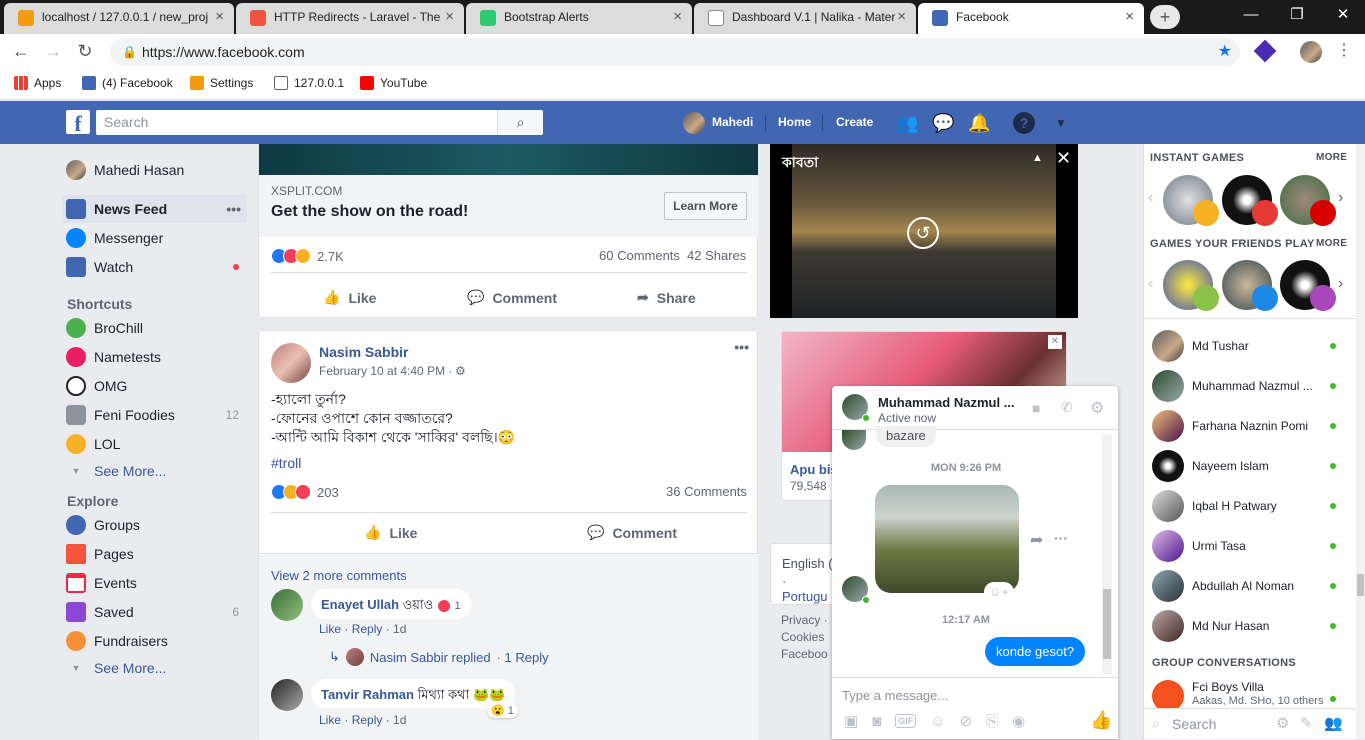  What do you see at coordinates (287, 695) in the screenshot?
I see `commenter-avatar` at bounding box center [287, 695].